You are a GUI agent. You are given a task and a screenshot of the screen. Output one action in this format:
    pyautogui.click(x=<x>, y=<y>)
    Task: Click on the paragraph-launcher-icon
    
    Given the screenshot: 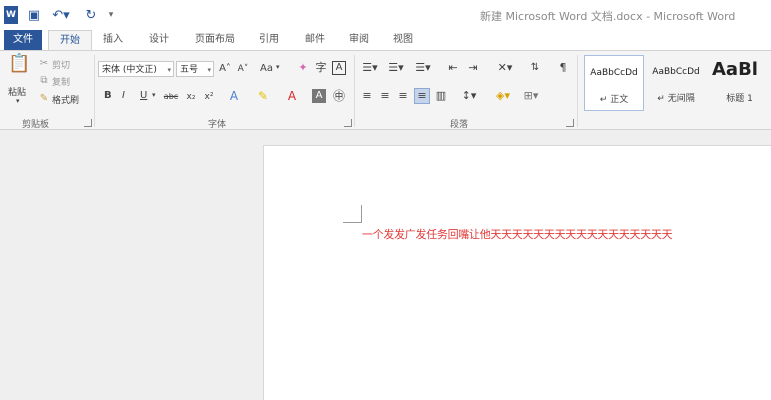 What is the action you would take?
    pyautogui.click(x=570, y=123)
    